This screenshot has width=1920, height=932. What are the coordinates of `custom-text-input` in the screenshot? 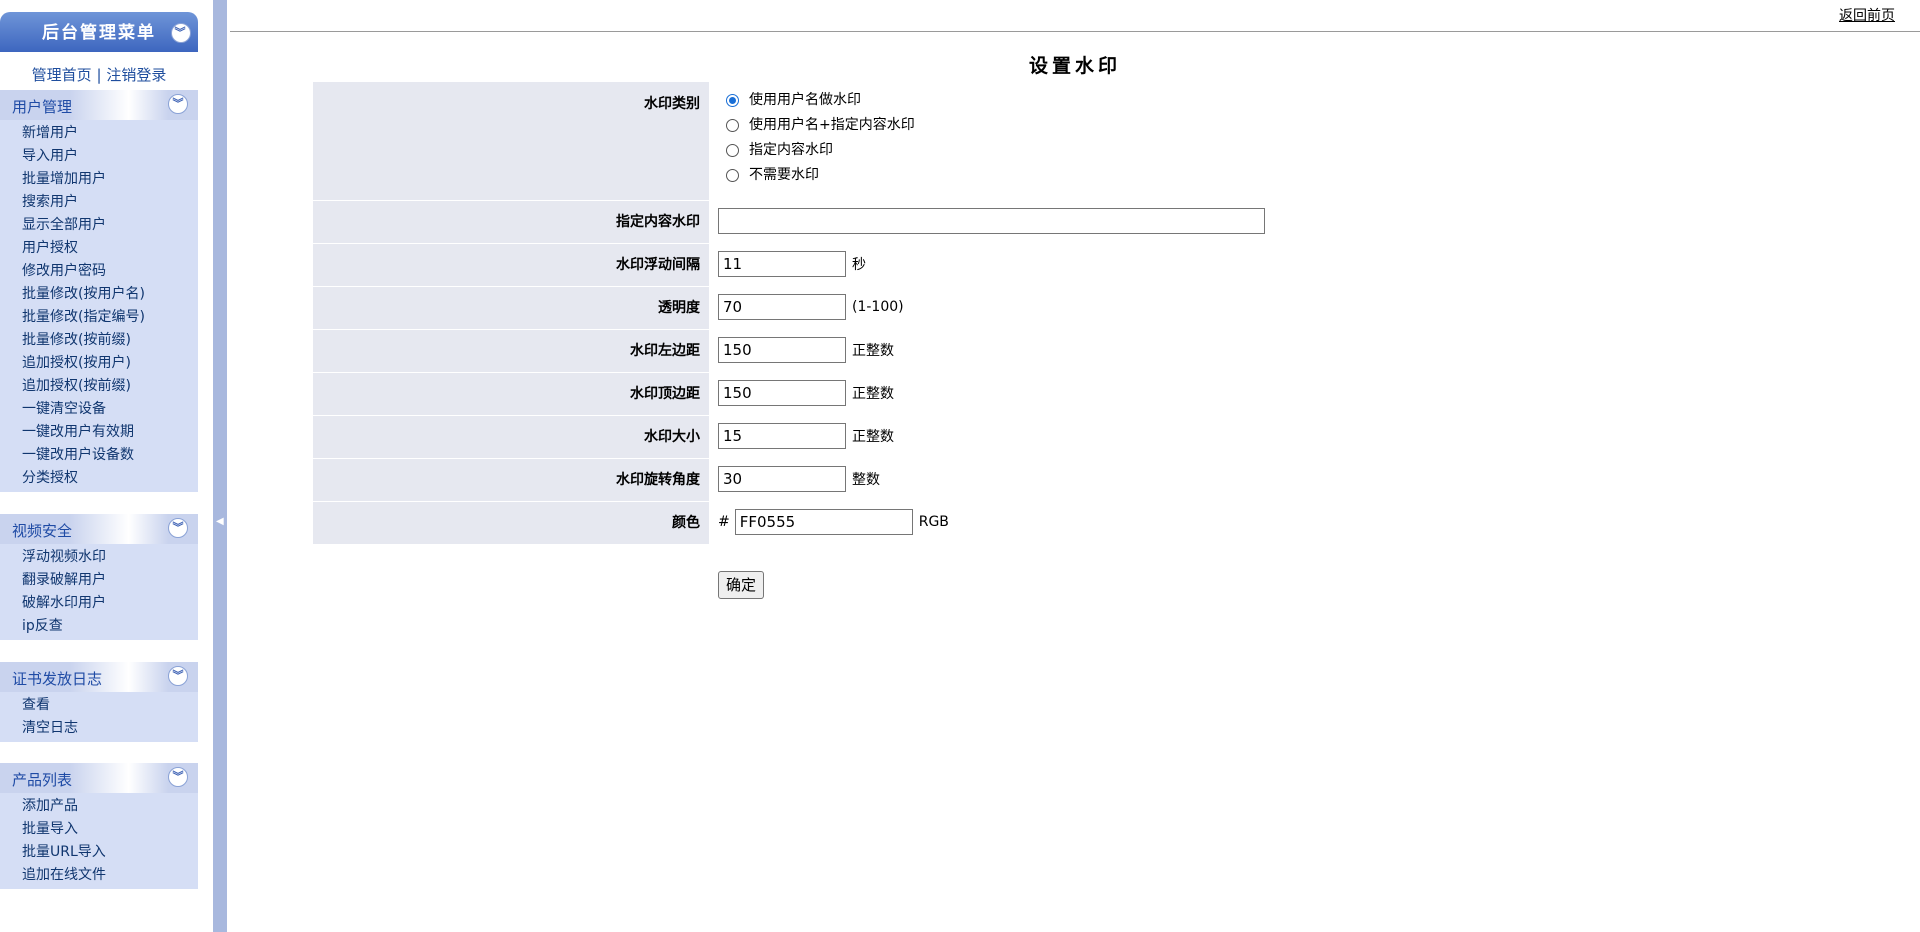 It's located at (991, 221).